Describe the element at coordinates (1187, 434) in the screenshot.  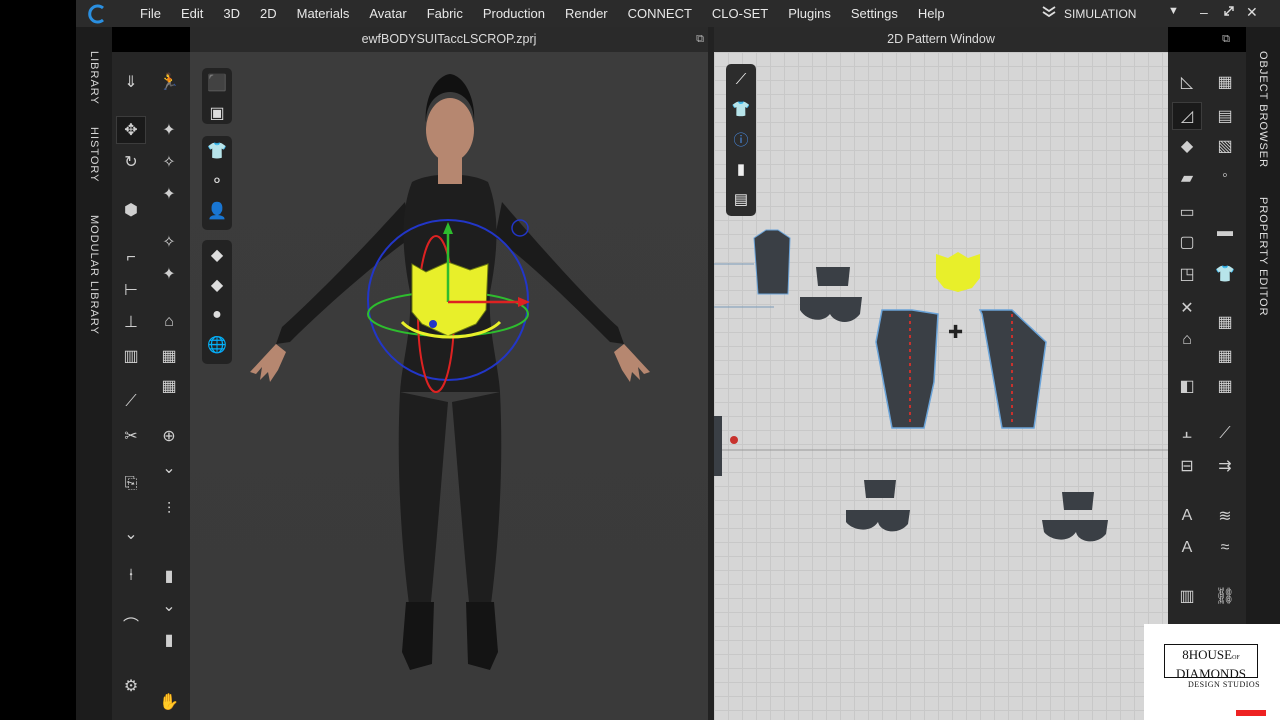
I see `grainline-icon: ⫠` at that location.